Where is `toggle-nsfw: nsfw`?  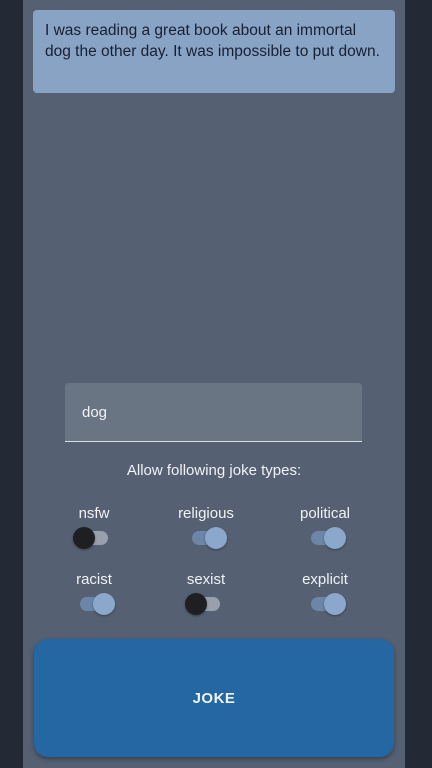
toggle-nsfw: nsfw is located at coordinates (94, 530).